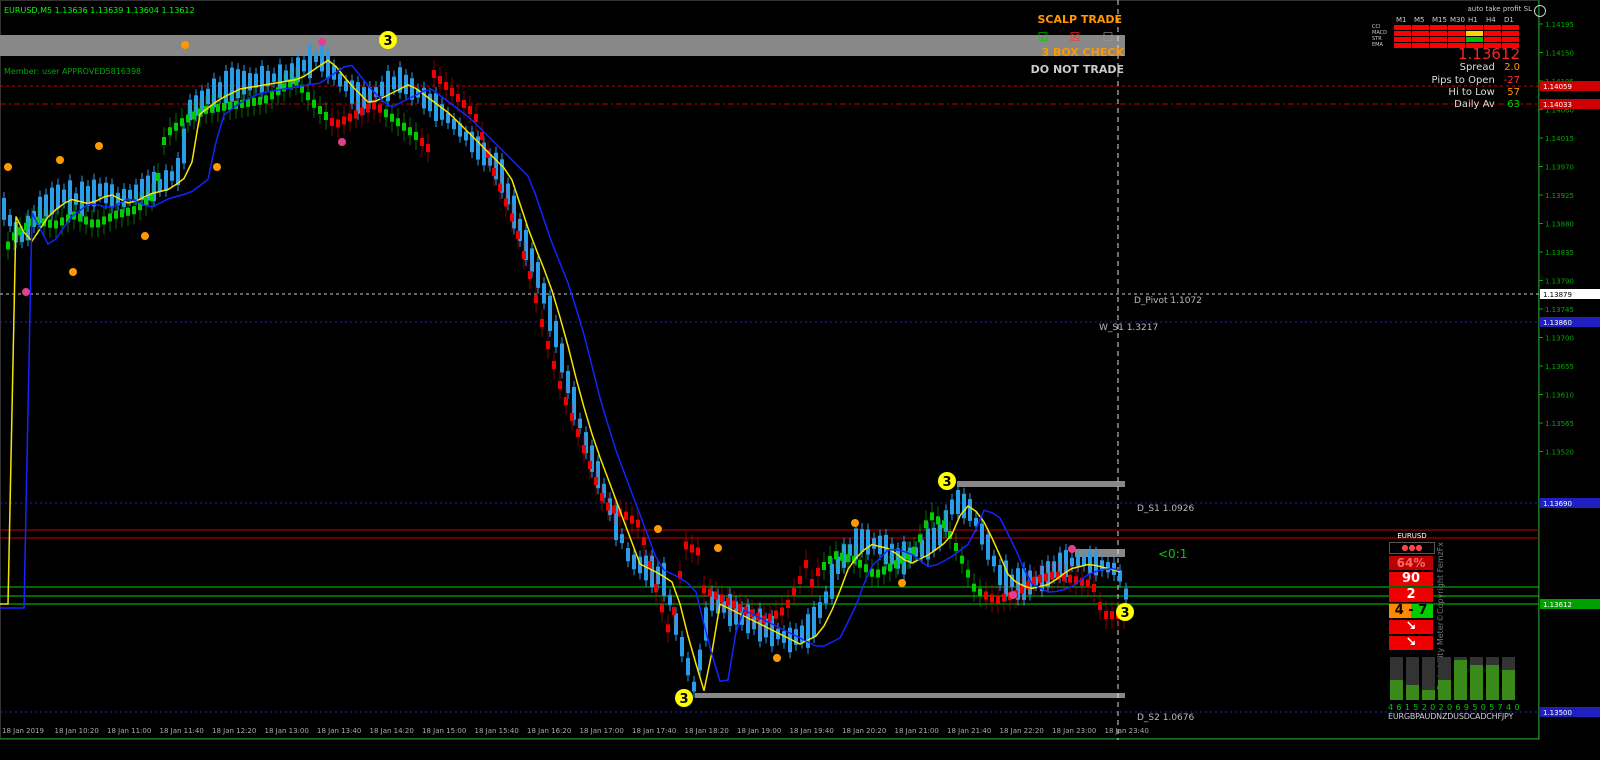 The height and width of the screenshot is (760, 1600). I want to click on pm-pair: EURUSD, so click(1412, 536).